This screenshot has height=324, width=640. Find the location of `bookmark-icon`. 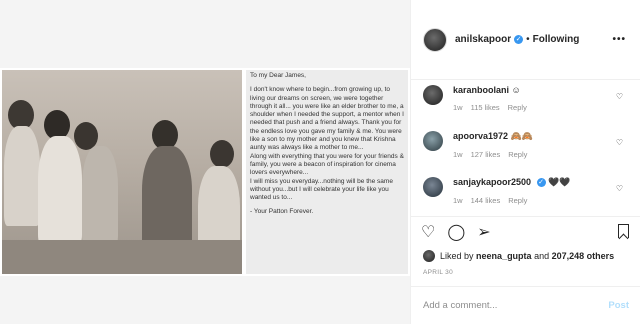

bookmark-icon is located at coordinates (623, 231).